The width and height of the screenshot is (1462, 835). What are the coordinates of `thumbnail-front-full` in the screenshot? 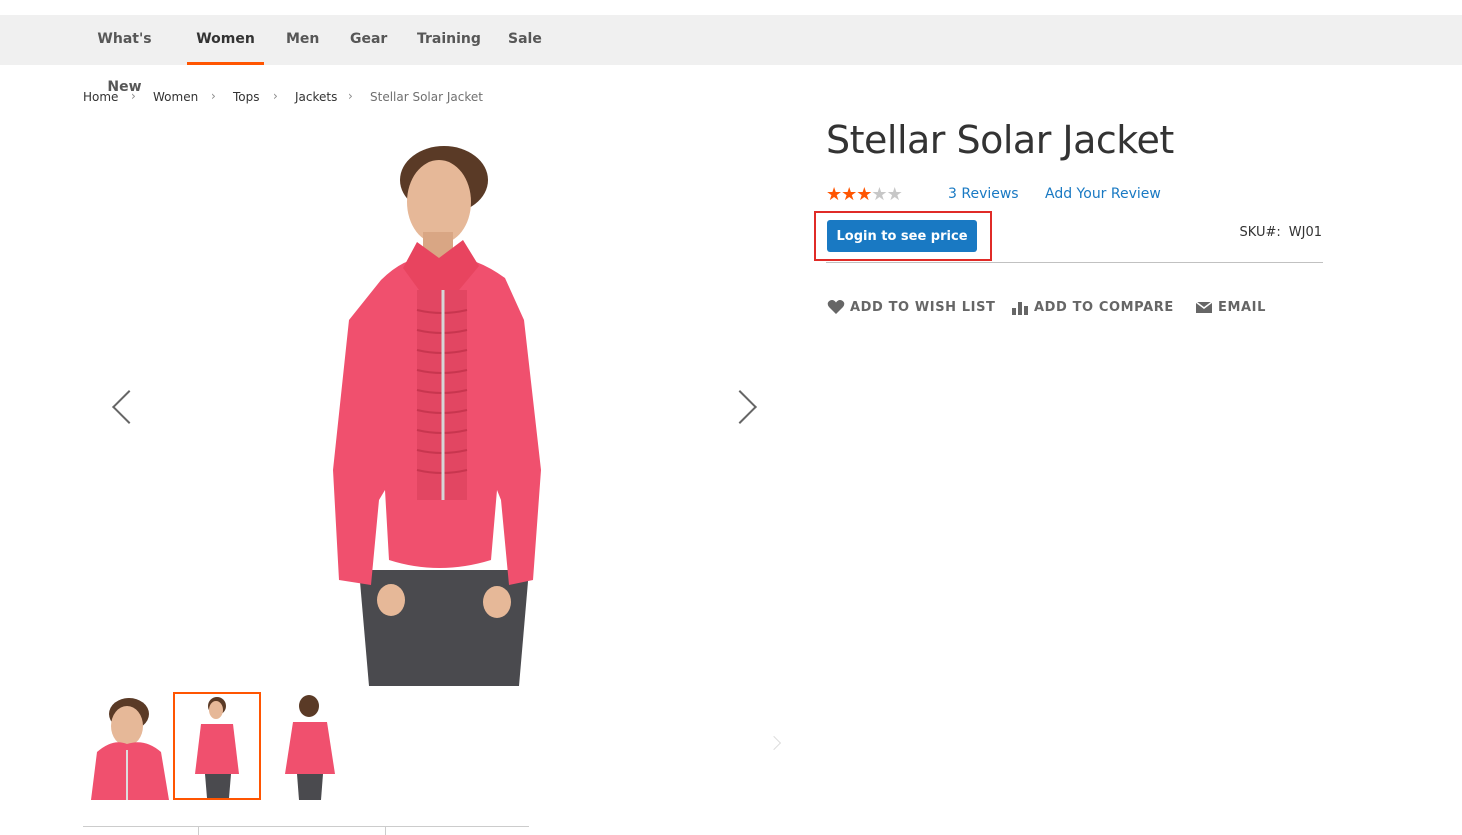 It's located at (217, 746).